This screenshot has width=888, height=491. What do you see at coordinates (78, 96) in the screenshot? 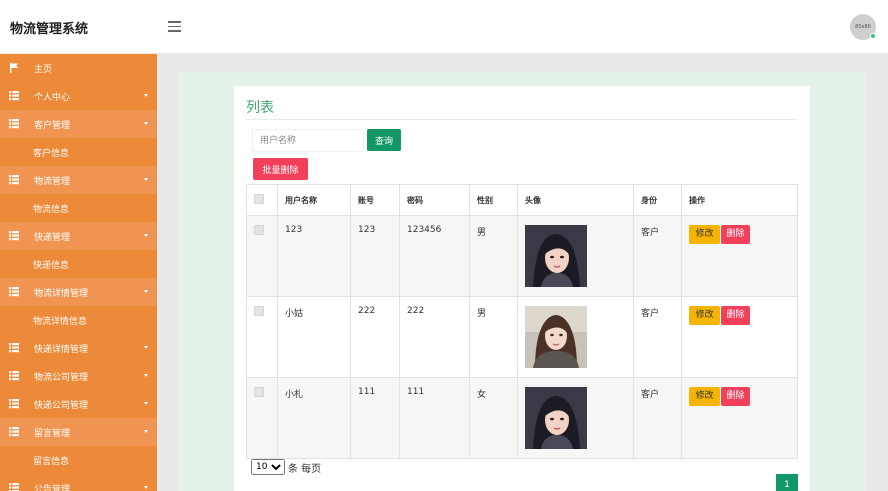
I see `sidebar-item: 个人中心` at bounding box center [78, 96].